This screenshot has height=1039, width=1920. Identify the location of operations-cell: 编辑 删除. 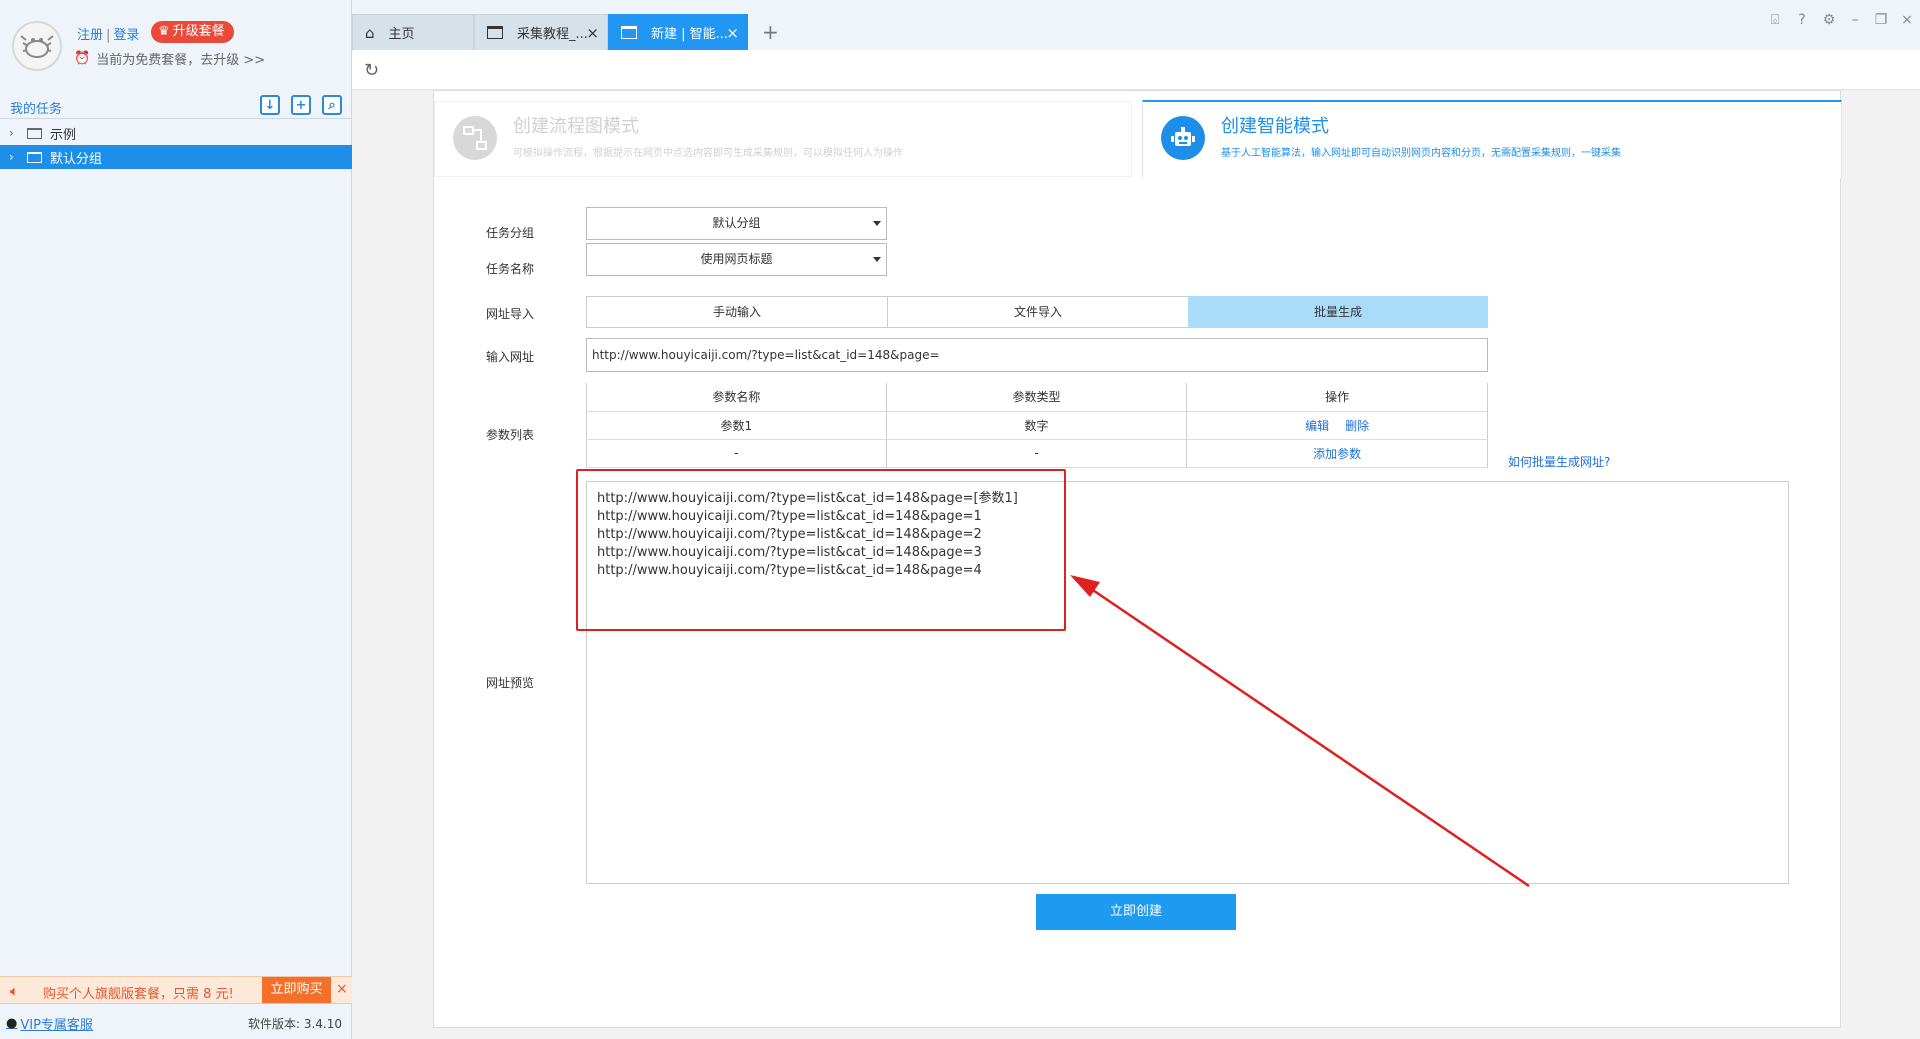
(1337, 425).